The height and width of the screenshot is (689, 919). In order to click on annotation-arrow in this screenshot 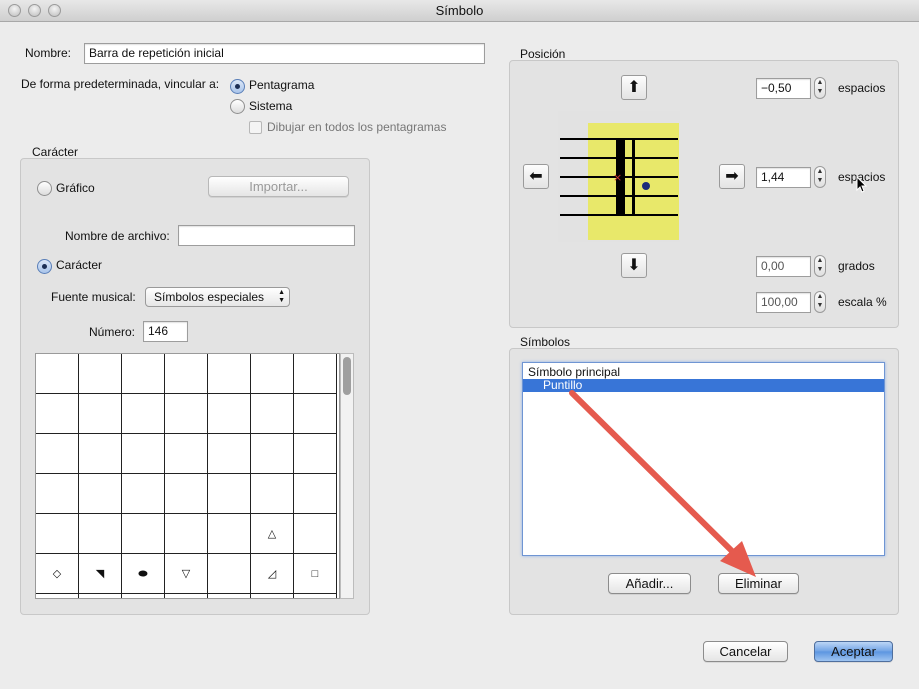, I will do `click(662, 483)`.